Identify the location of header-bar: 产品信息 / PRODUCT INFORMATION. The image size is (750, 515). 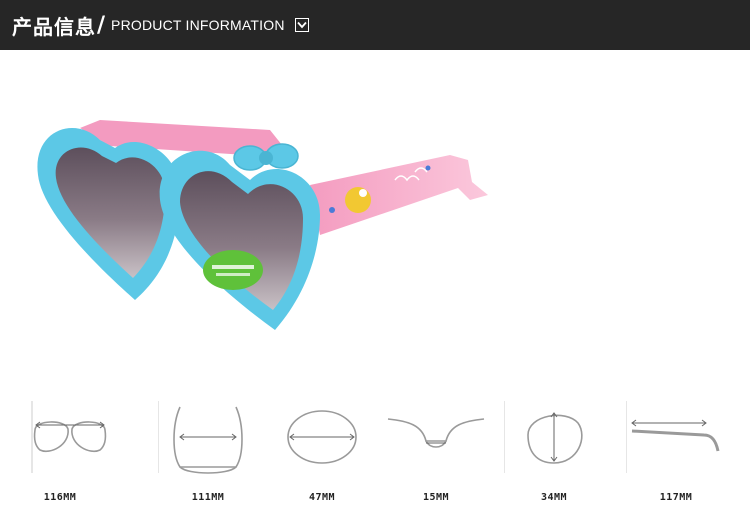
(375, 25).